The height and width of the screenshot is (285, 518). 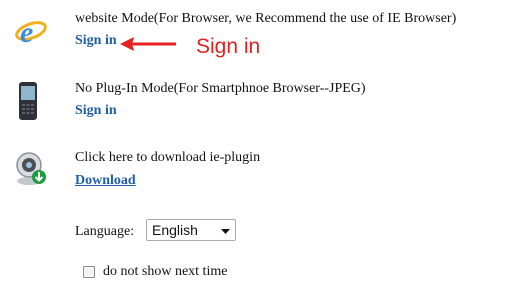 What do you see at coordinates (28, 101) in the screenshot?
I see `smartphone-icon` at bounding box center [28, 101].